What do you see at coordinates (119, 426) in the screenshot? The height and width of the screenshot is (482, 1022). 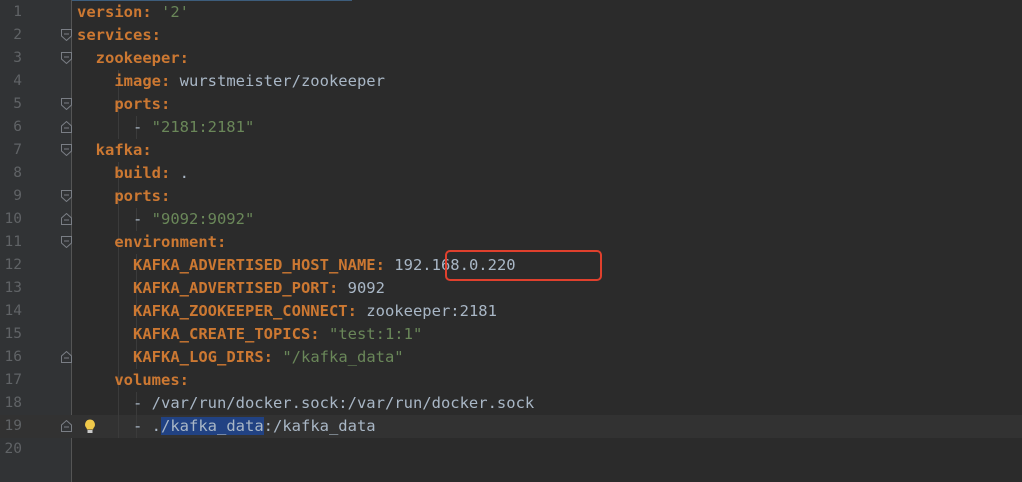 I see `yaml-value: - .` at bounding box center [119, 426].